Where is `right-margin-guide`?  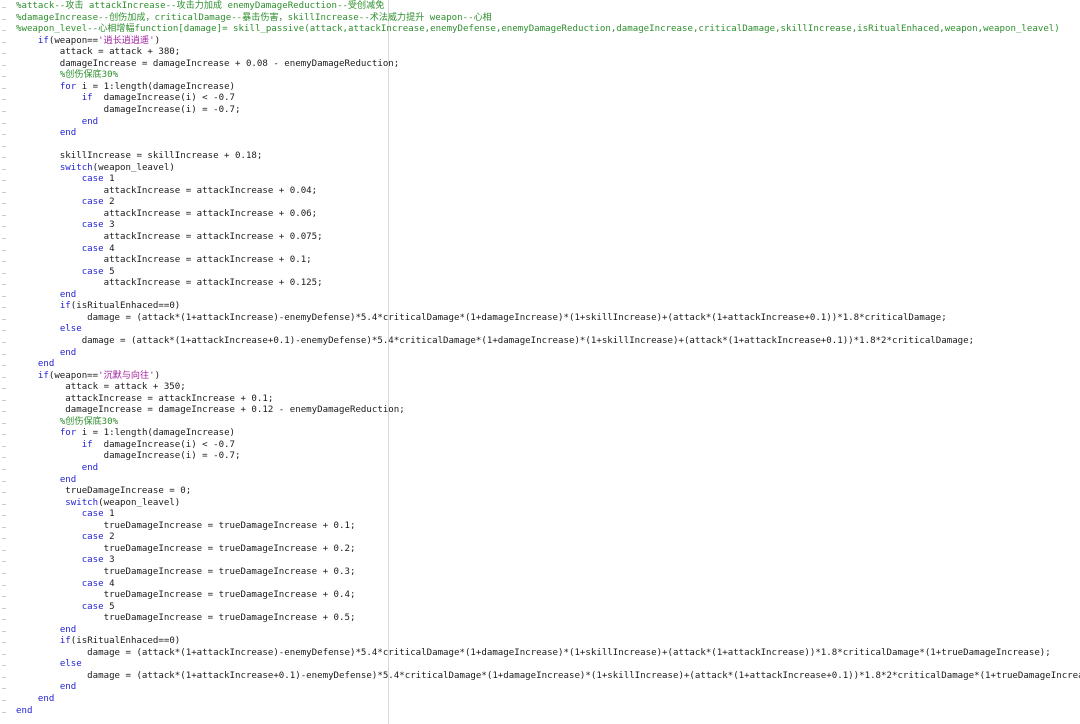 right-margin-guide is located at coordinates (388, 362).